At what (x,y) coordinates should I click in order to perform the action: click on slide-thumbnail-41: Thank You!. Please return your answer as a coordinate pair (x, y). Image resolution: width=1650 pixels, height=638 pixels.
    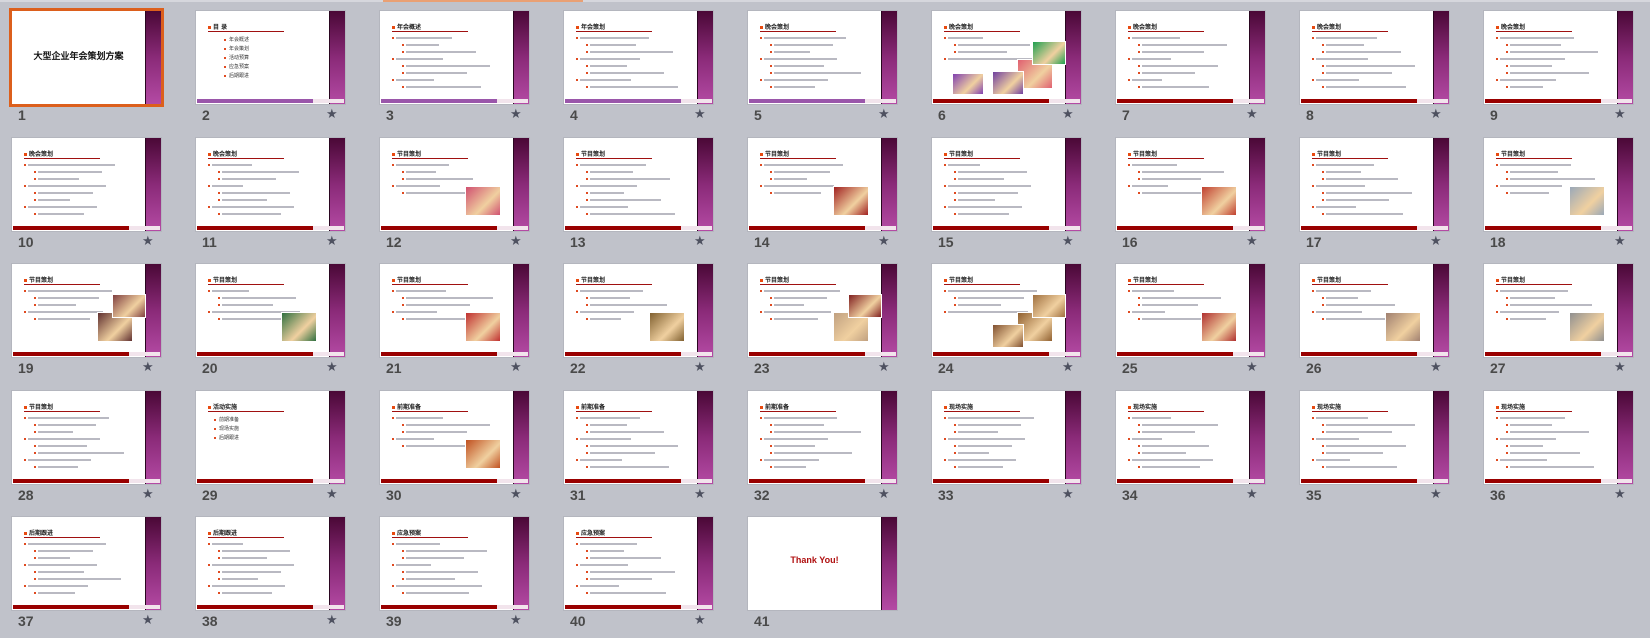
    Looking at the image, I should click on (822, 563).